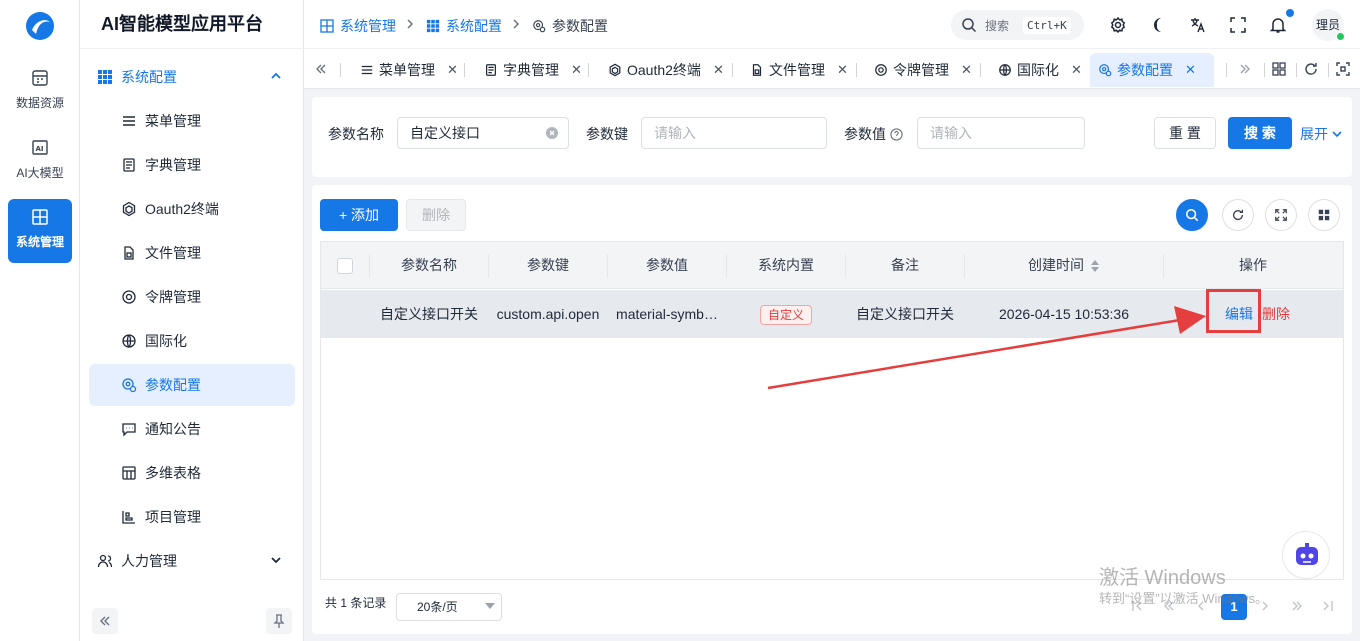 Image resolution: width=1360 pixels, height=641 pixels. I want to click on sidebar-item-label: 菜单管理, so click(173, 121).